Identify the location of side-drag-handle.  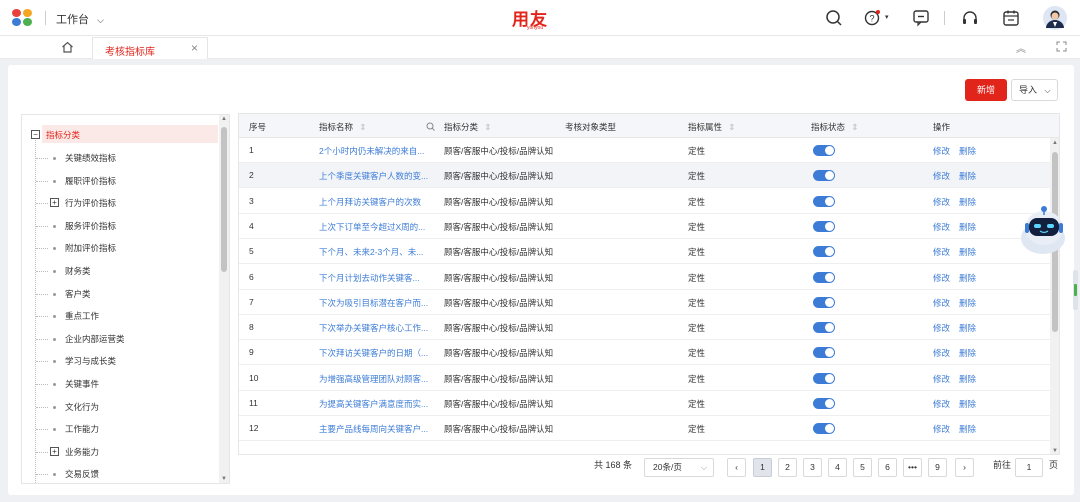
(1075, 290).